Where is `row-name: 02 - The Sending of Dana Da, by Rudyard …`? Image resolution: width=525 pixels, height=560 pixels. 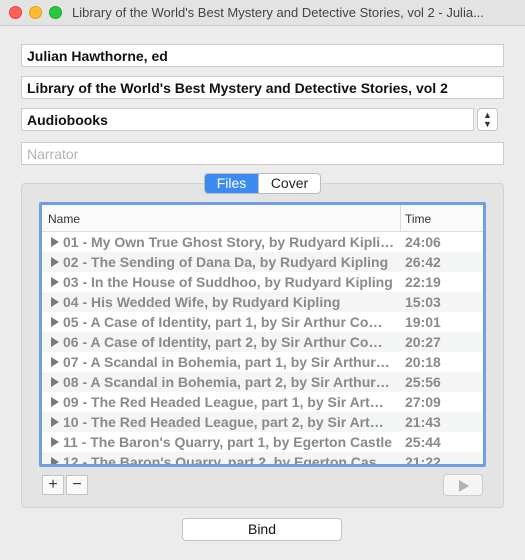 row-name: 02 - The Sending of Dana Da, by Rudyard … is located at coordinates (226, 262).